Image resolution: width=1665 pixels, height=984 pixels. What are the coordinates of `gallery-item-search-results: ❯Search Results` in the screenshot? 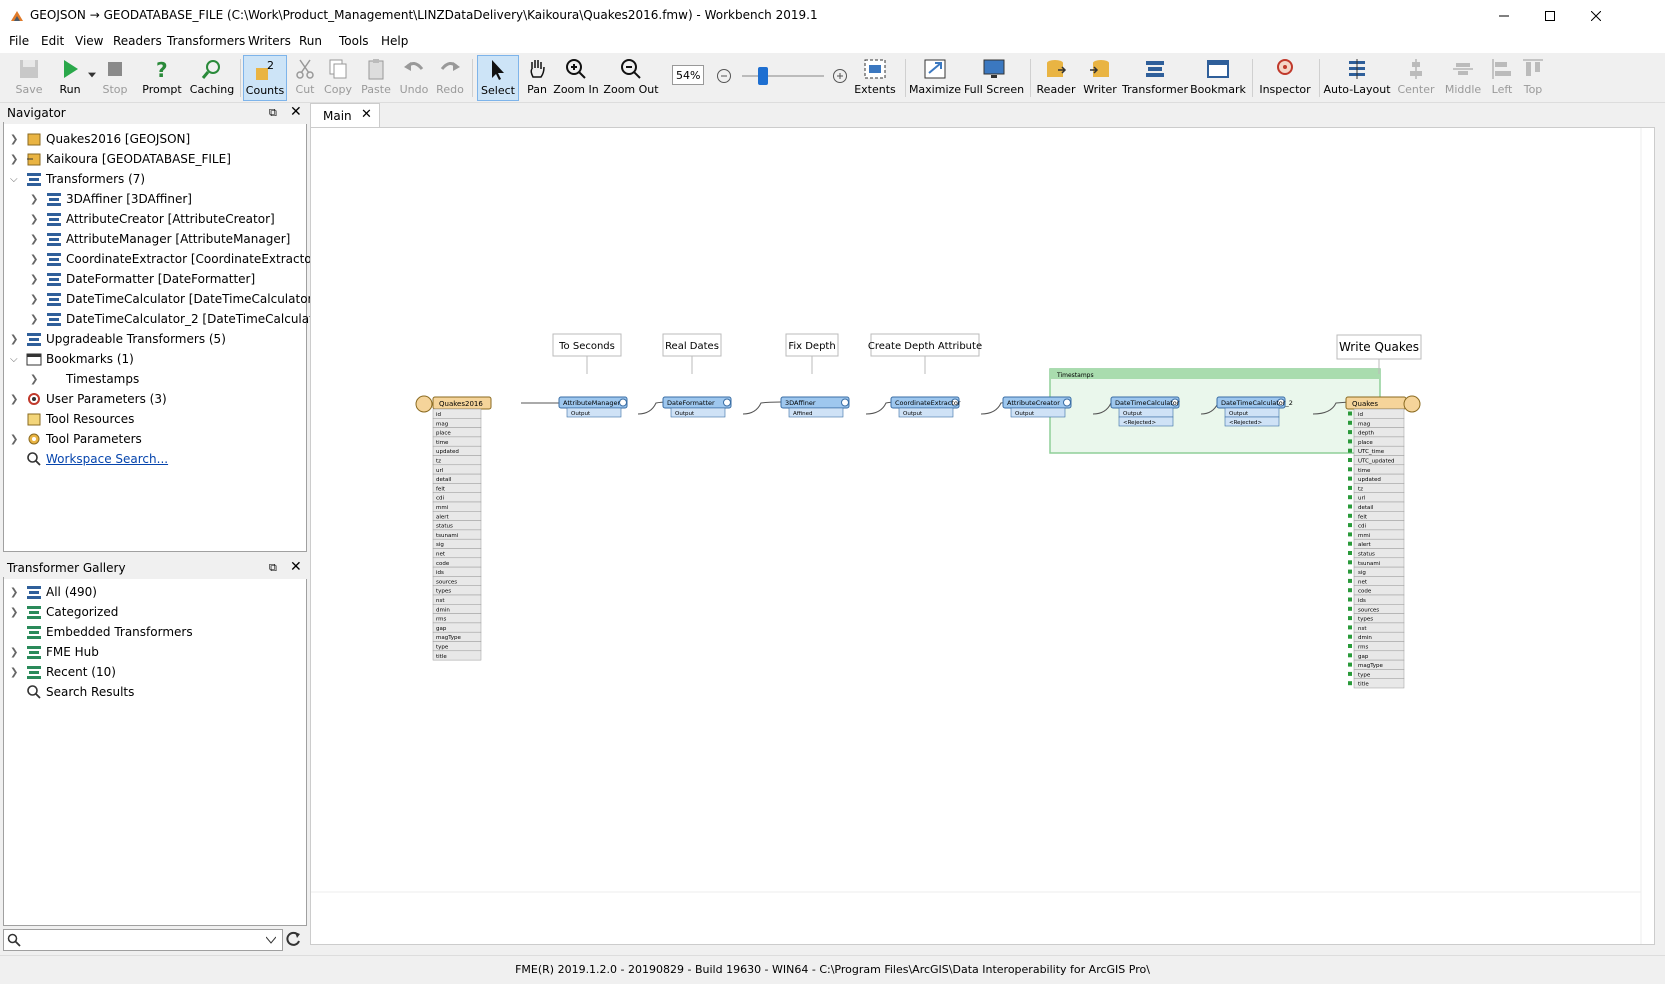 It's located at (72, 692).